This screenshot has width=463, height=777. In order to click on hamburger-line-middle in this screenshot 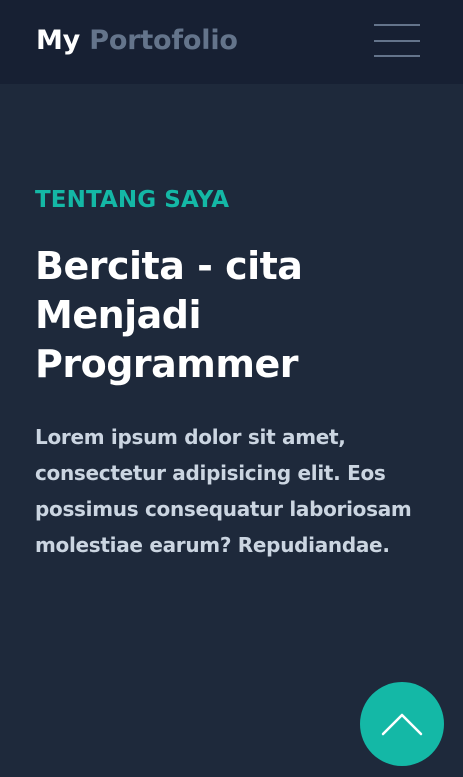, I will do `click(397, 41)`.